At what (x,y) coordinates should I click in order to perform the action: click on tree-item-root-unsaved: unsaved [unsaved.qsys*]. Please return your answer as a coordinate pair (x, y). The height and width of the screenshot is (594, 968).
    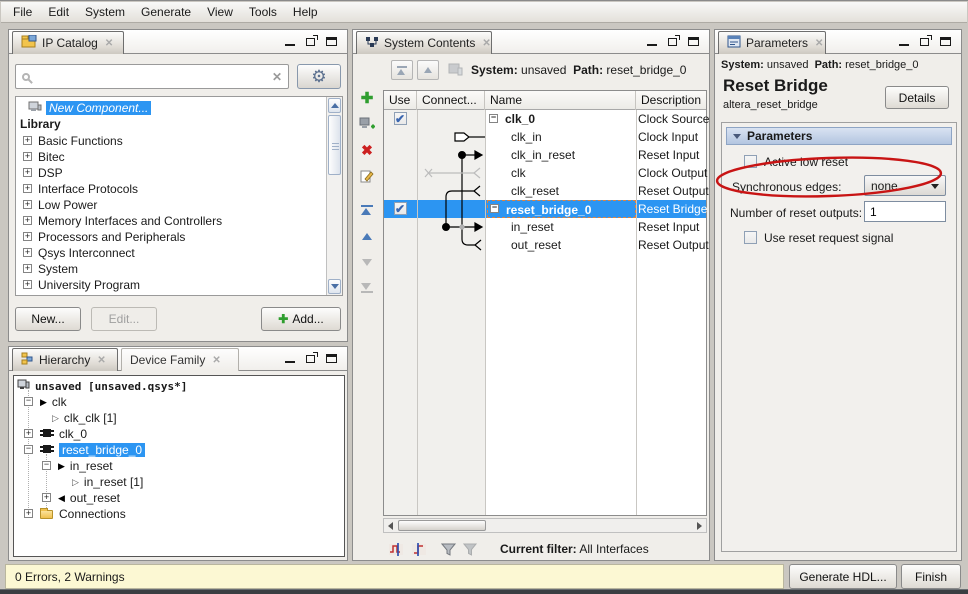
    Looking at the image, I should click on (102, 386).